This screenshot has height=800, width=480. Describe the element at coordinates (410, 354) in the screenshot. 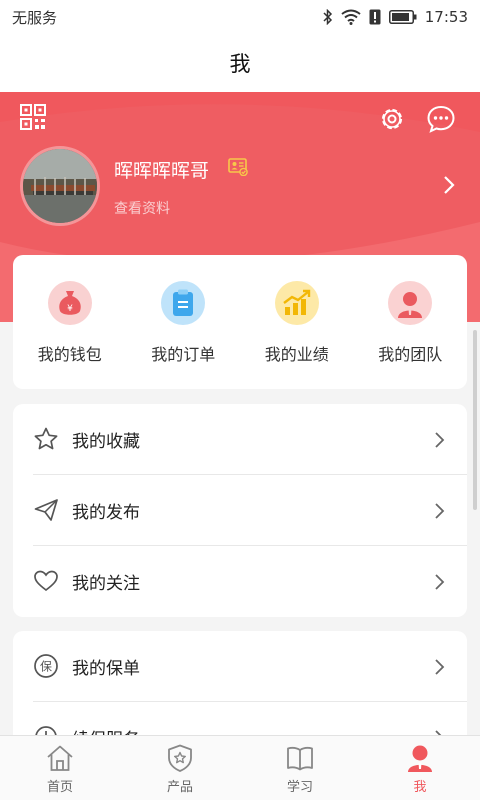

I see `quick-action-label: 我的团队` at that location.